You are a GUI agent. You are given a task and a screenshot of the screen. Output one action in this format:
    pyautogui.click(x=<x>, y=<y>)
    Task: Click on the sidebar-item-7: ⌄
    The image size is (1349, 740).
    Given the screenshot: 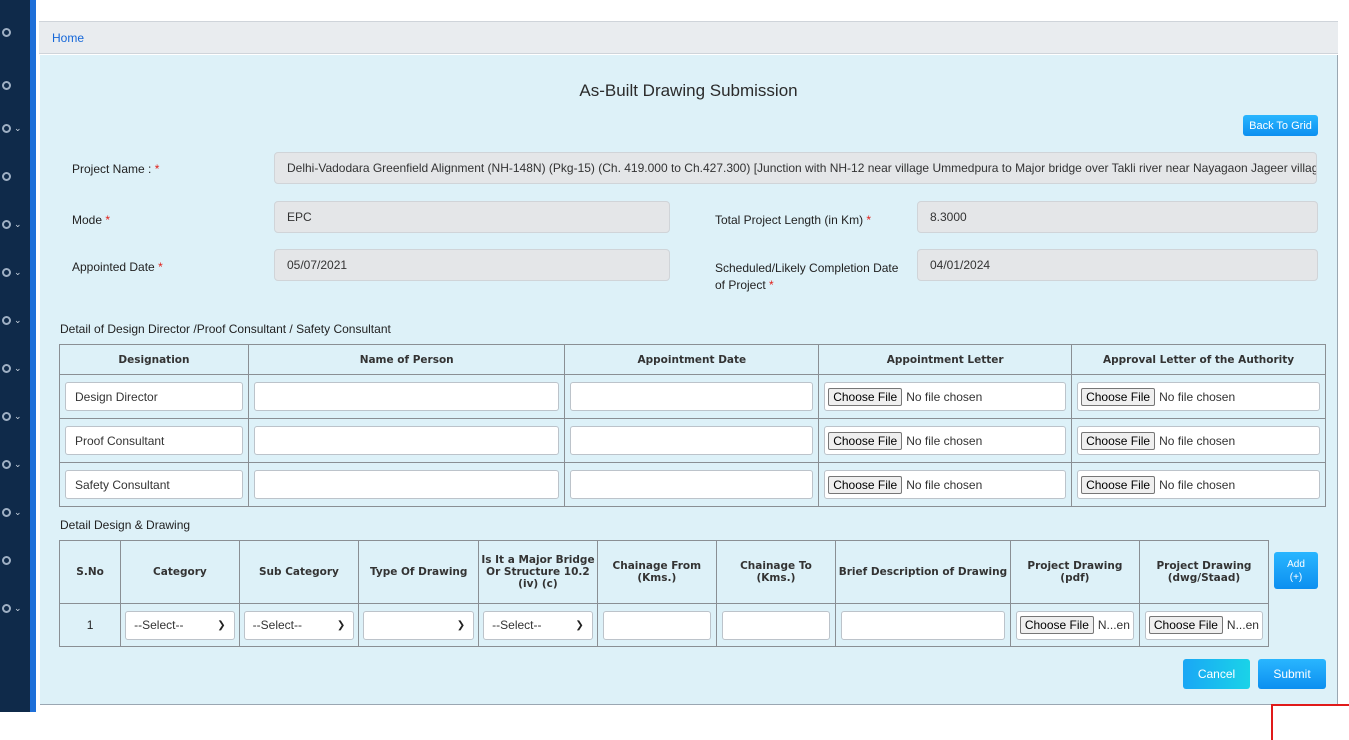 What is the action you would take?
    pyautogui.click(x=15, y=320)
    